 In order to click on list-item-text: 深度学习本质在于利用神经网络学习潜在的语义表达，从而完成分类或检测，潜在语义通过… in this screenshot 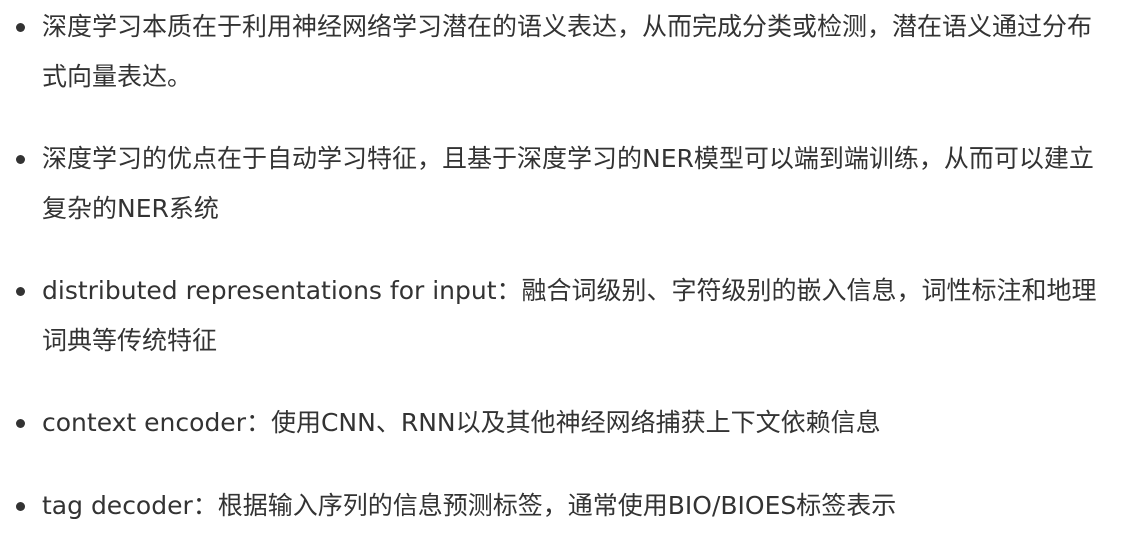, I will do `click(567, 51)`.